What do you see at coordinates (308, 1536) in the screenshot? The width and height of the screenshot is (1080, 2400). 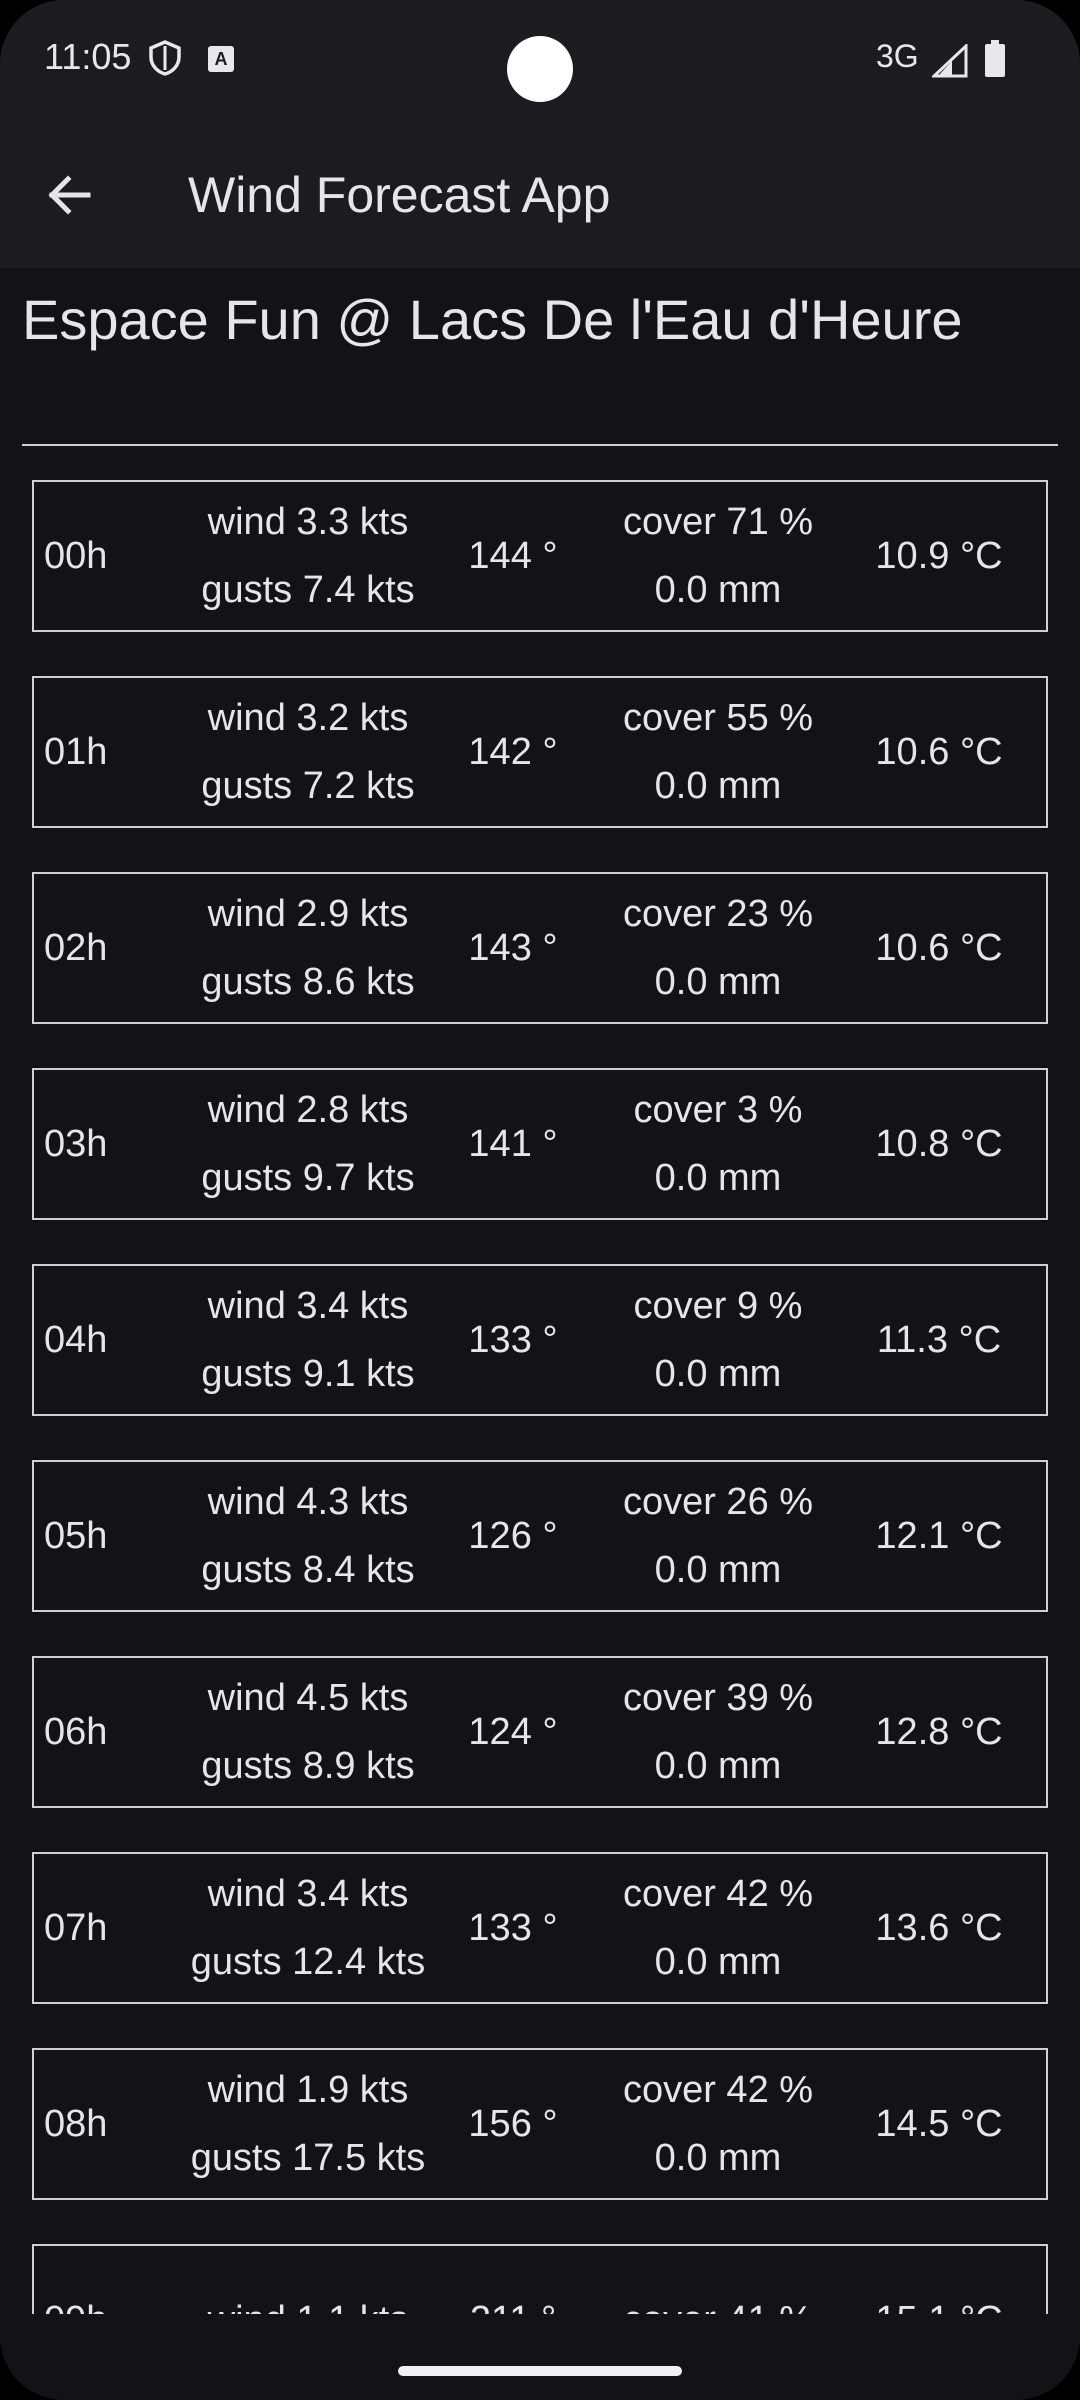 I see `forecast-wind: wind 4.3 kts gusts 8.4 kts` at bounding box center [308, 1536].